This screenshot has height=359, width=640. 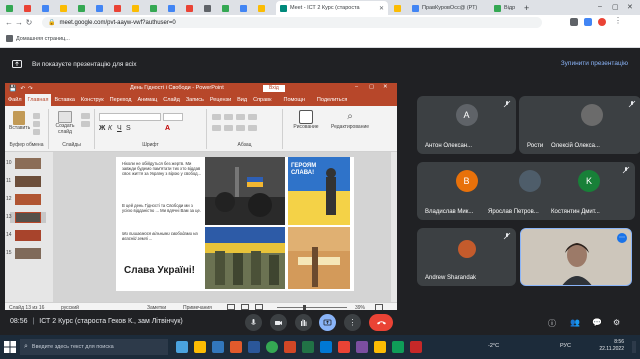 What do you see at coordinates (92, 100) in the screenshot?
I see `ribbon-tab-design: Конструк` at bounding box center [92, 100].